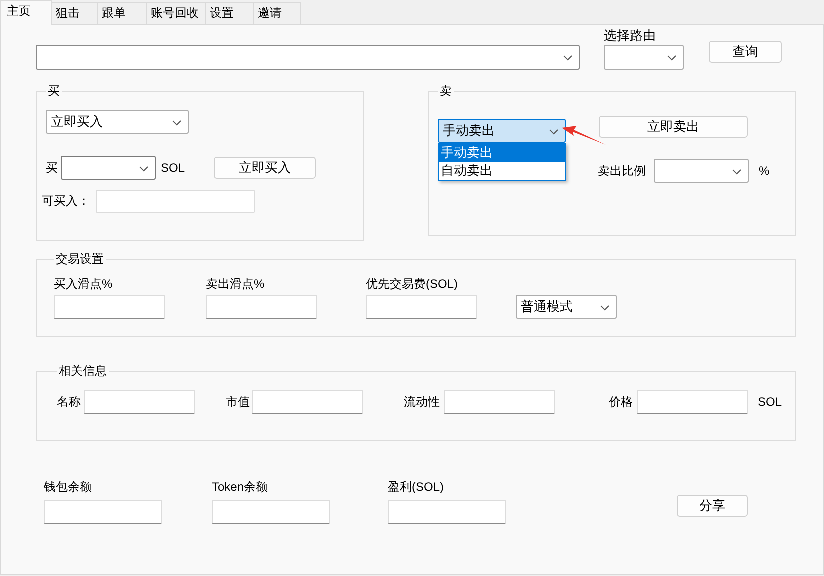  Describe the element at coordinates (241, 487) in the screenshot. I see `field-label: Token余额` at that location.